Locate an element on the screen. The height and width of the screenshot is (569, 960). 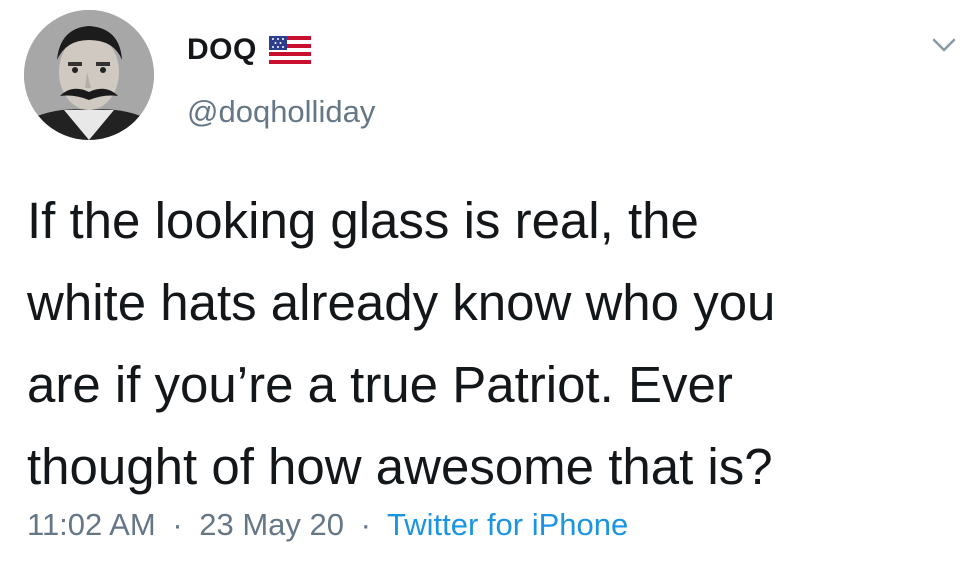
avatar is located at coordinates (89, 75).